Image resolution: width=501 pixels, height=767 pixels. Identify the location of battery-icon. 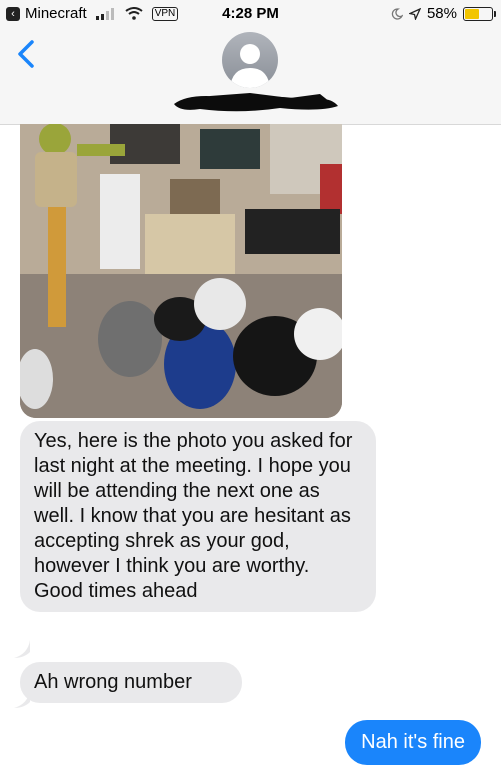
(479, 13).